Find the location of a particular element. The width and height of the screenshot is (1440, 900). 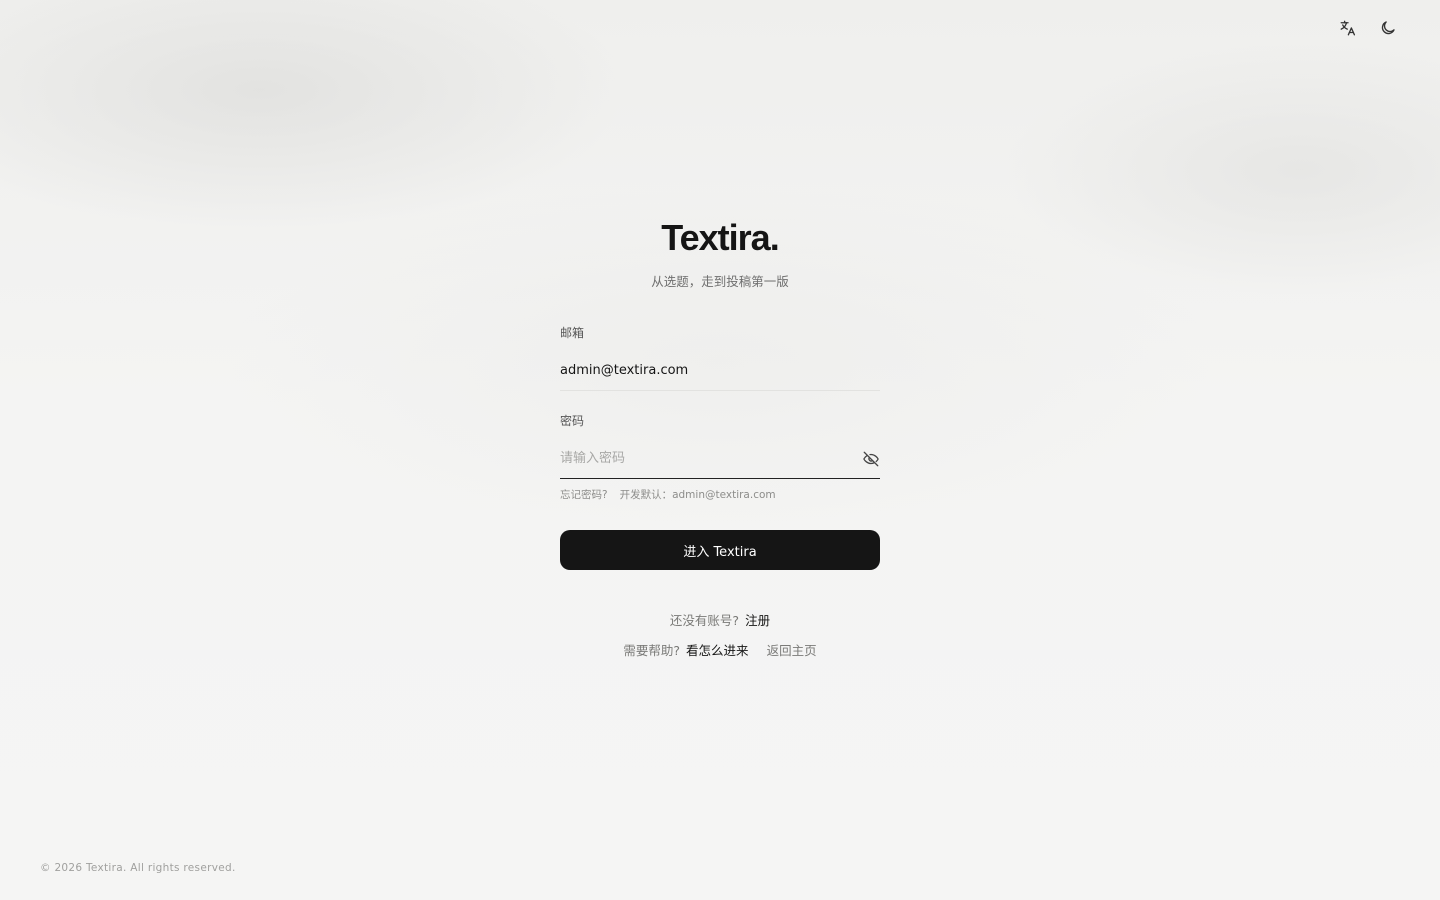

back-home-link: 返回主页 is located at coordinates (792, 650).